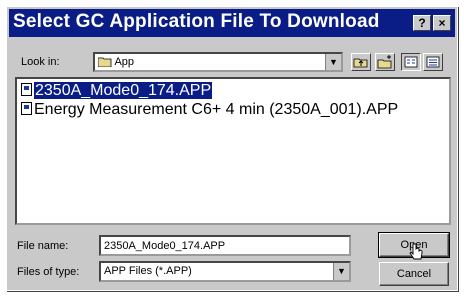  I want to click on hand-cursor-icon, so click(416, 251).